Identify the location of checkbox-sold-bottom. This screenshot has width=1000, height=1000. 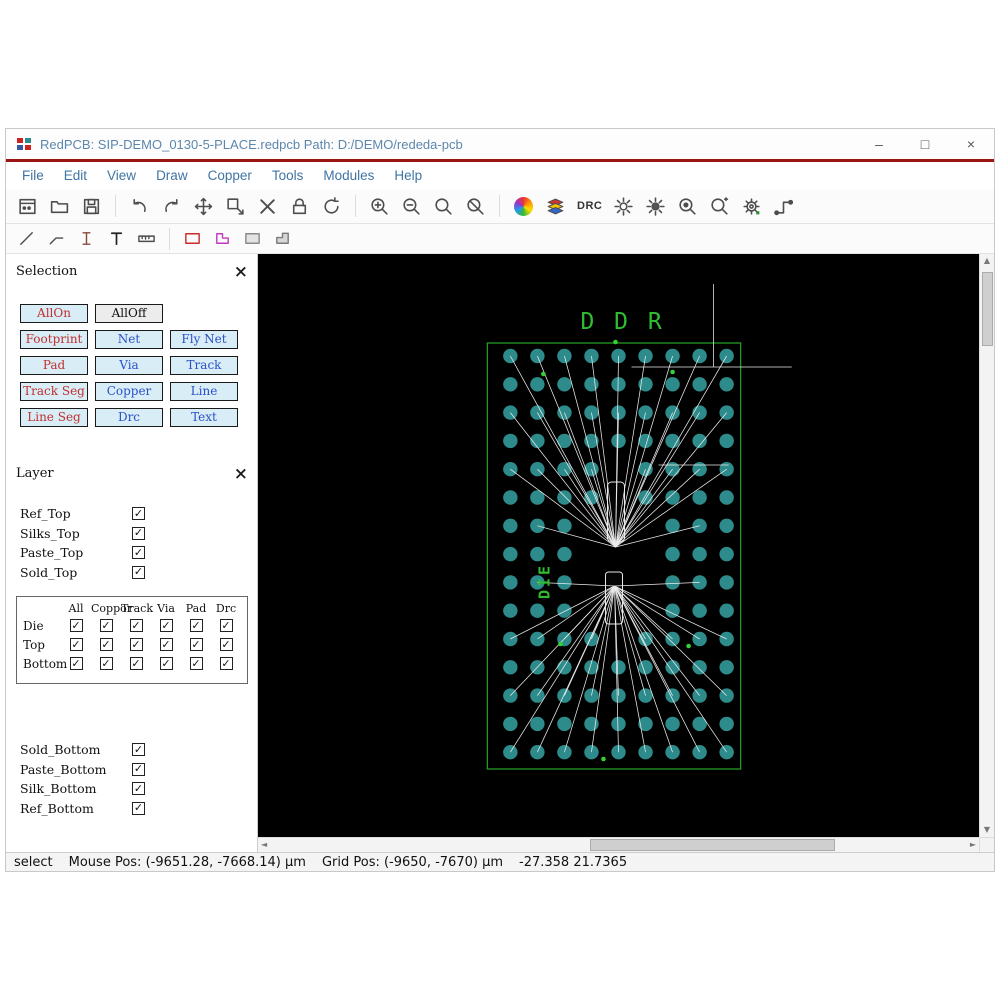
(138, 750).